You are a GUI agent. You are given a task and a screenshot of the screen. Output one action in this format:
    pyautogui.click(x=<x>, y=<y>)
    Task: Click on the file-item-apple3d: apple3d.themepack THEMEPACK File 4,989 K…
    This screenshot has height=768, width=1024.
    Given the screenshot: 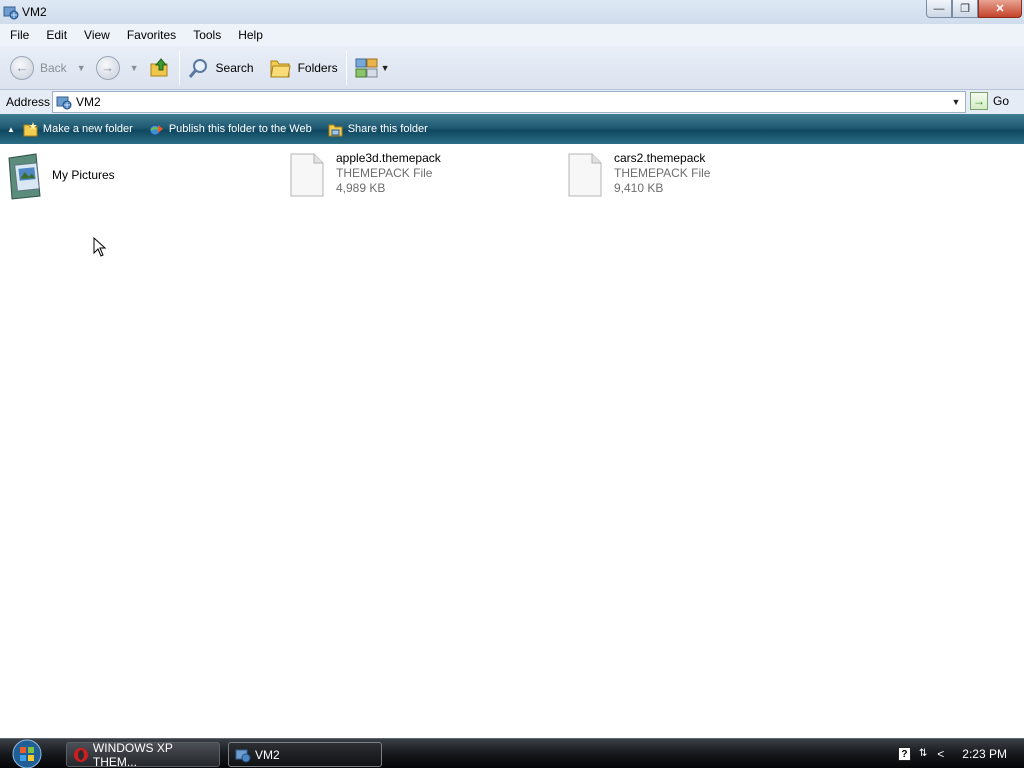 What is the action you would take?
    pyautogui.click(x=365, y=174)
    